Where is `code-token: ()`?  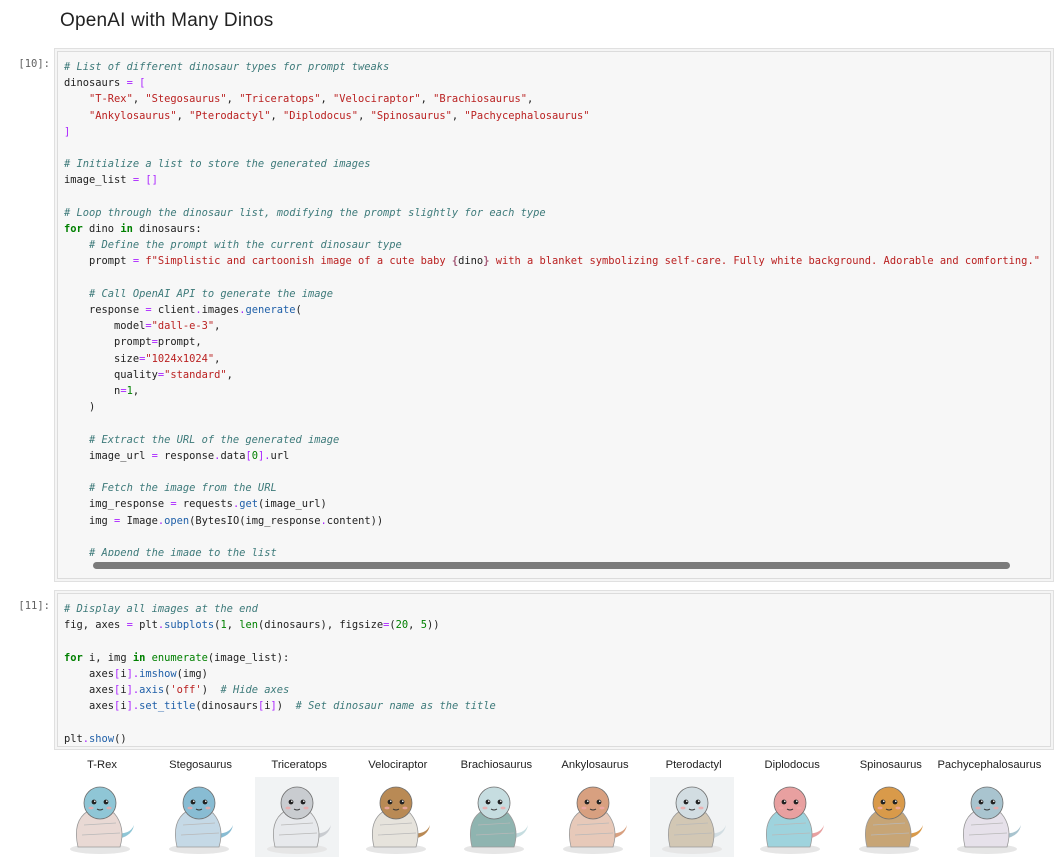
code-token: () is located at coordinates (120, 738).